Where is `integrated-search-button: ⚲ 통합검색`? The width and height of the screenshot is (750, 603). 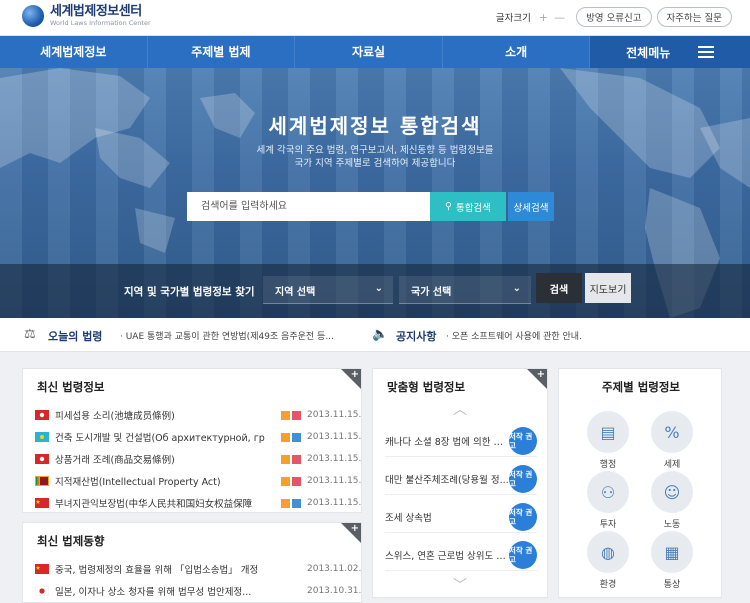 integrated-search-button: ⚲ 통합검색 is located at coordinates (468, 206).